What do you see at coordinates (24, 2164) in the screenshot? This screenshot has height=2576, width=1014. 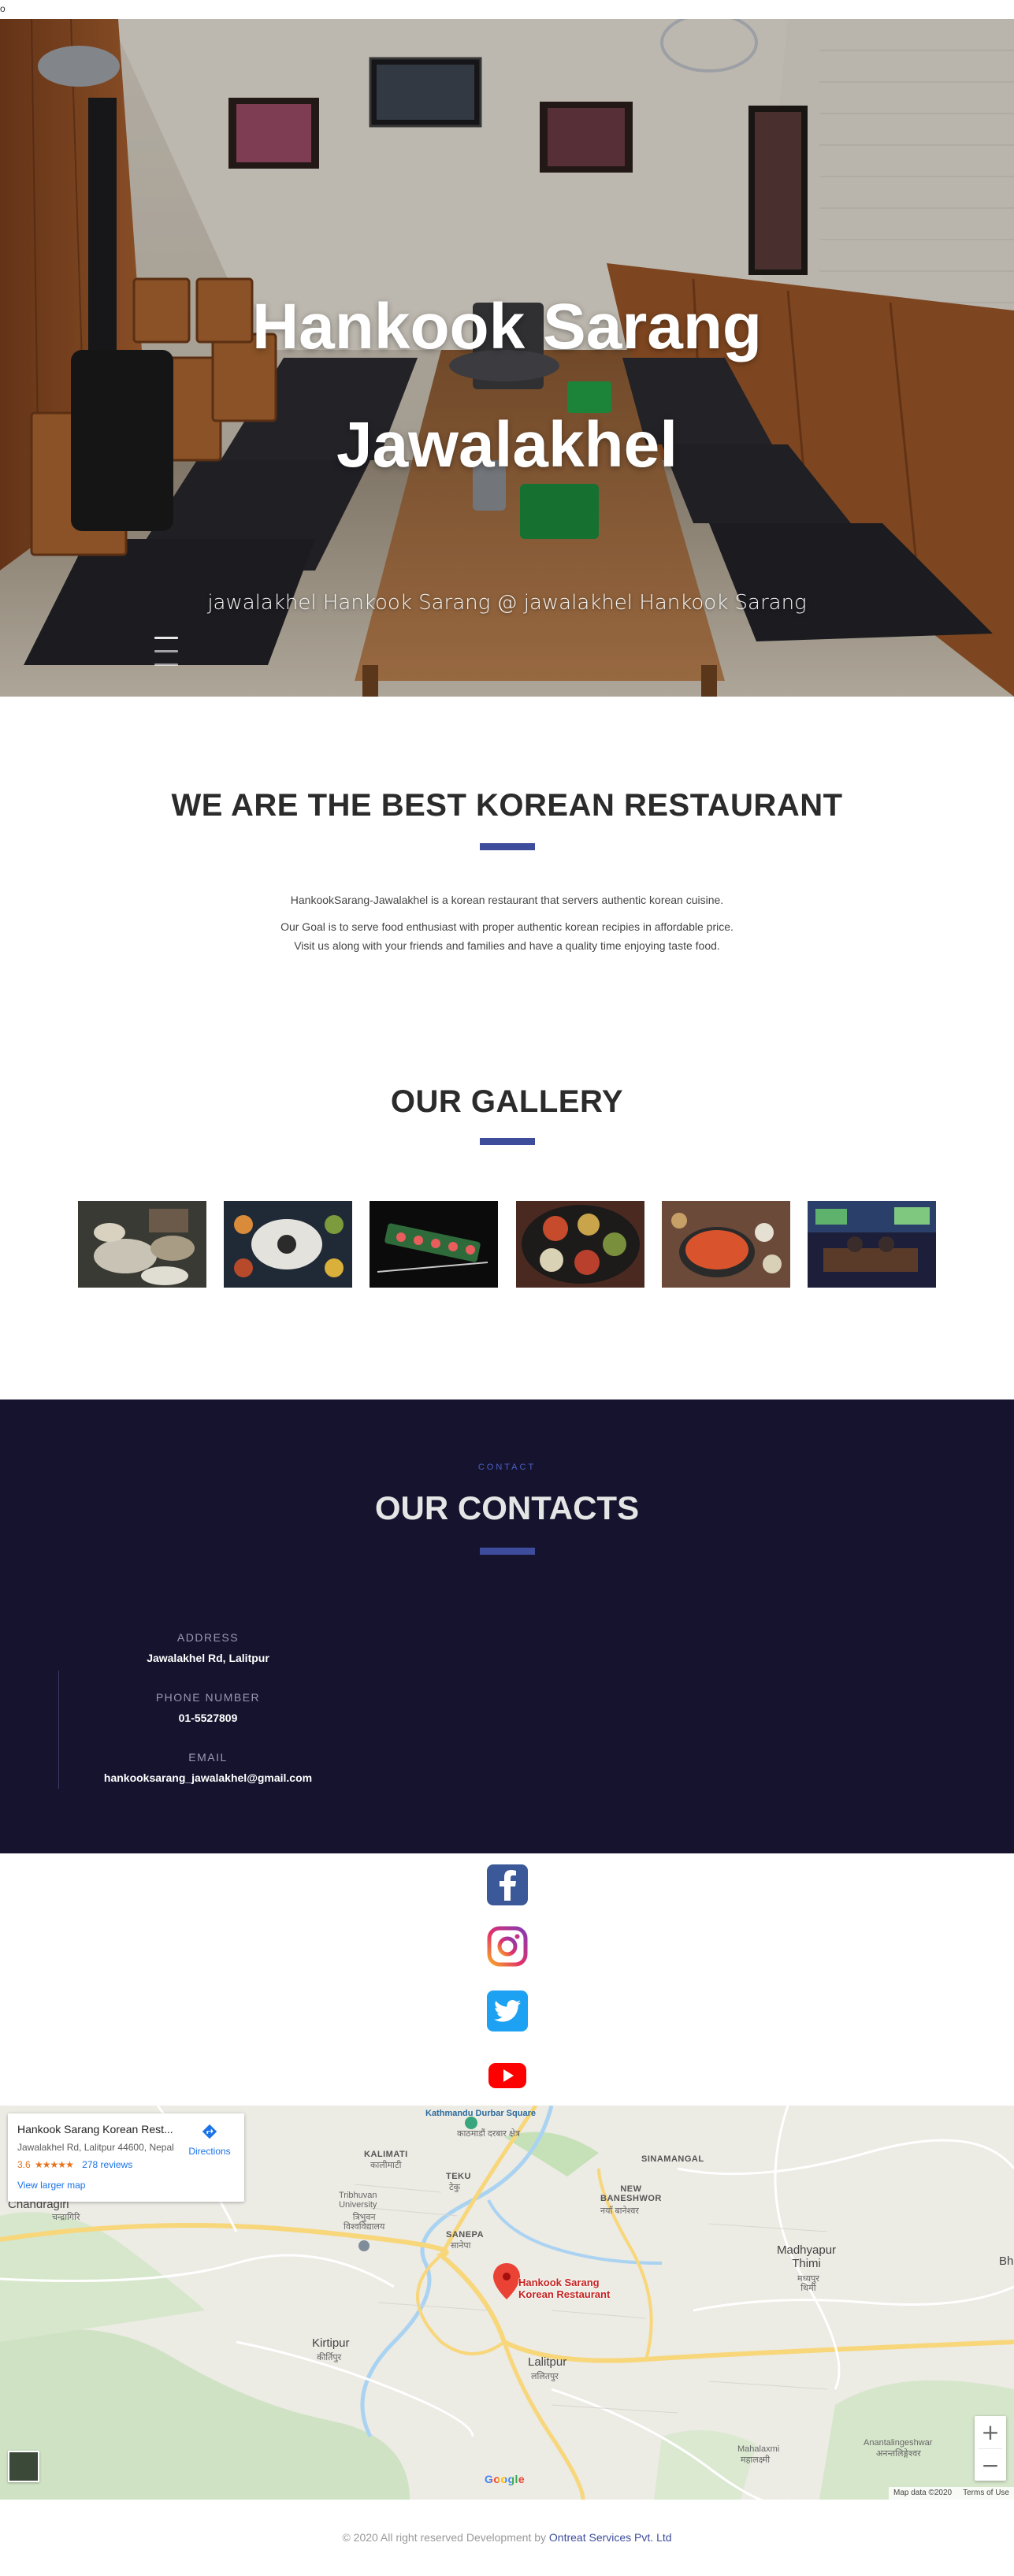 I see `place-rating: 3.6` at bounding box center [24, 2164].